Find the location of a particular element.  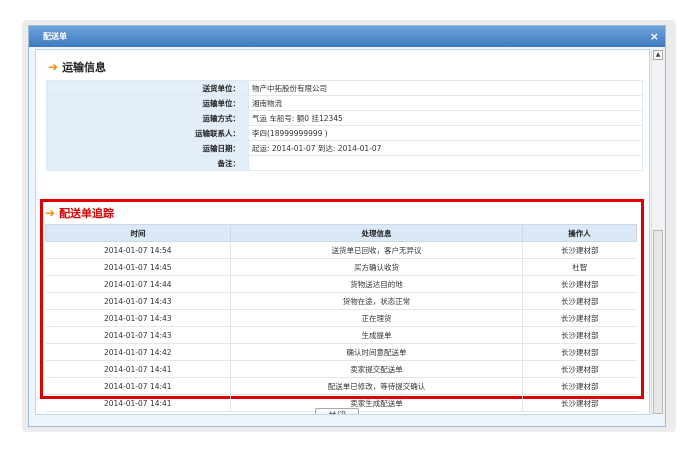

transport-info-row: 运输单位： 湘南物流 is located at coordinates (344, 103).